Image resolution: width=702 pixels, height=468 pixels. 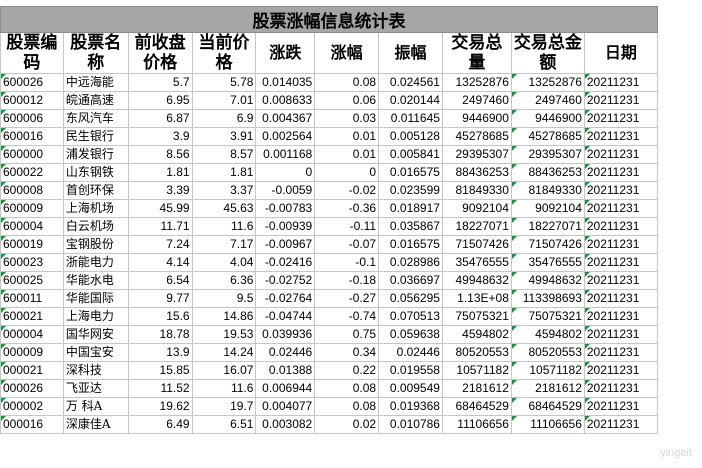 What do you see at coordinates (224, 118) in the screenshot?
I see `cell-current-price: 6.9` at bounding box center [224, 118].